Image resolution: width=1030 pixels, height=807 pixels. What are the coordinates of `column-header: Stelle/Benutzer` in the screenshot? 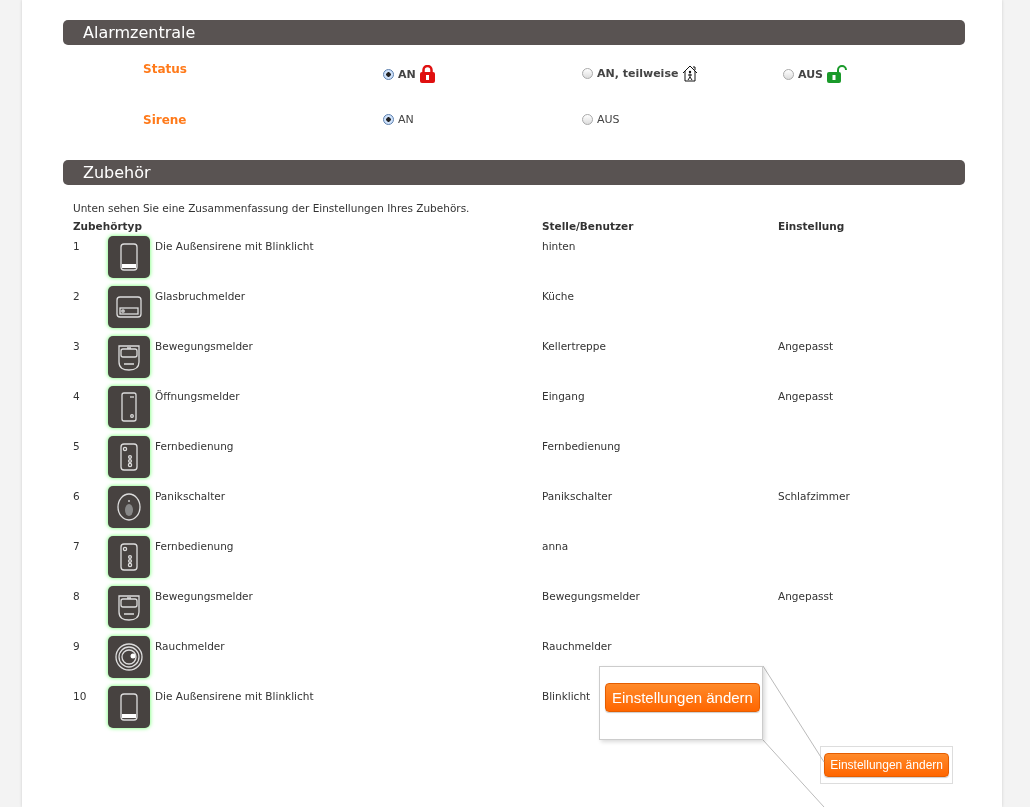 It's located at (588, 226).